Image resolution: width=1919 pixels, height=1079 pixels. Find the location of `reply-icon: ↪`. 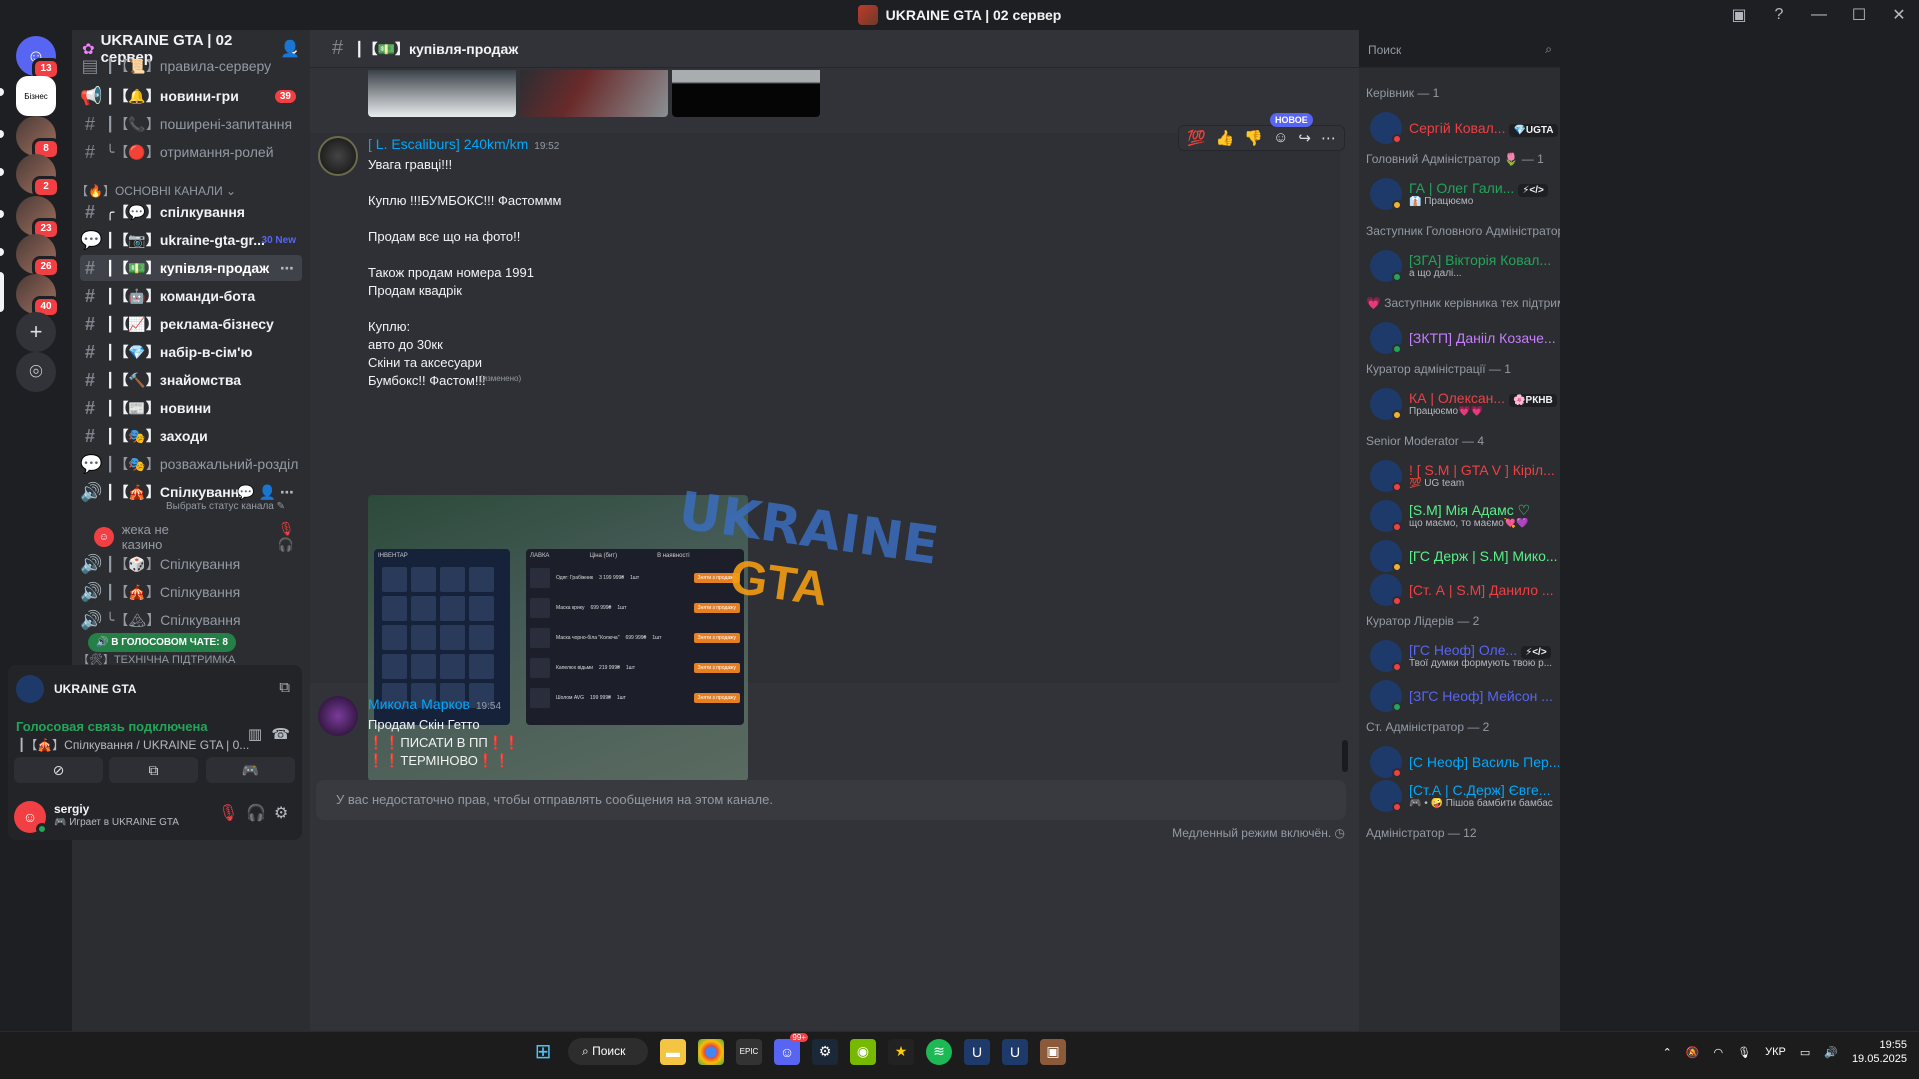

reply-icon: ↪ is located at coordinates (1304, 138).